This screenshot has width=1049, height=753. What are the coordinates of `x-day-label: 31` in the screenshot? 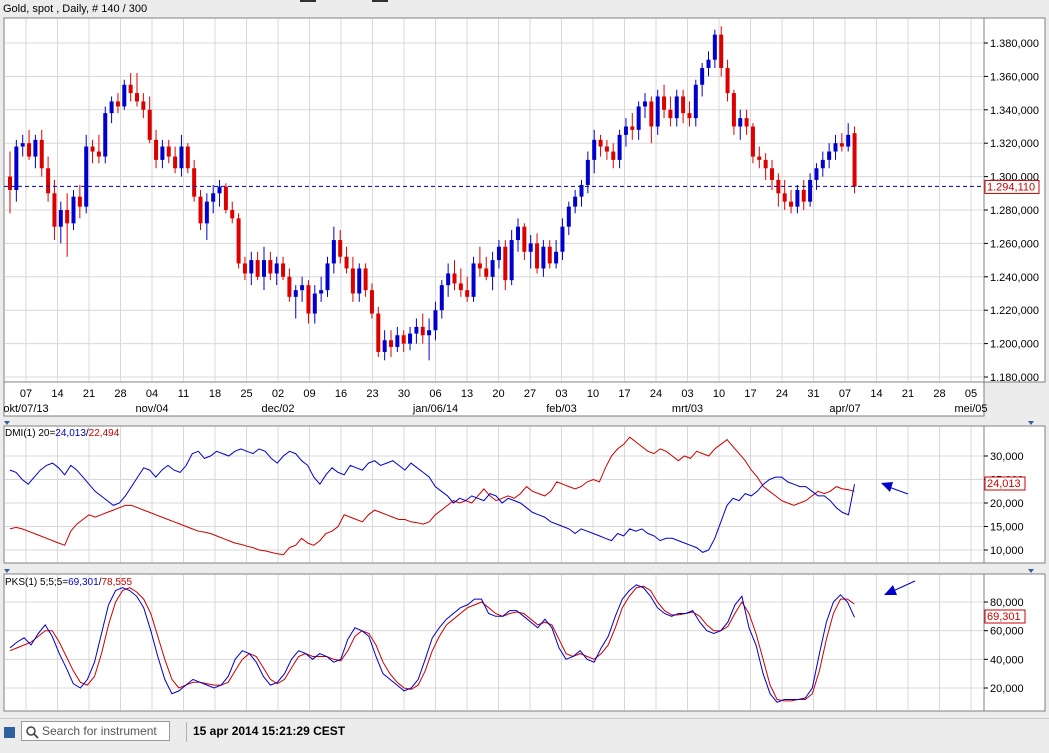 It's located at (813, 394).